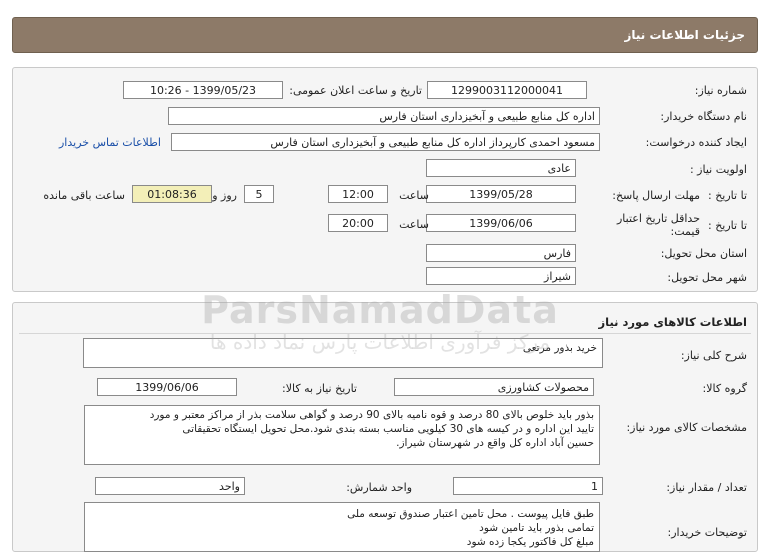  What do you see at coordinates (355, 90) in the screenshot?
I see `announce-date-label: تاریخ و ساعت اعلان عمومی:` at bounding box center [355, 90].